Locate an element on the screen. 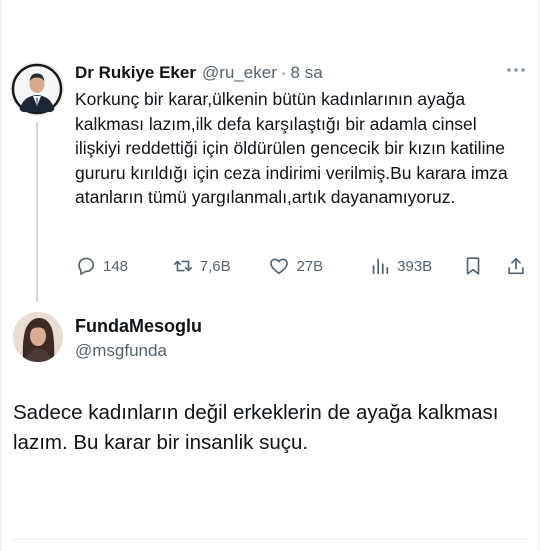 This screenshot has height=551, width=540. tweet-actions-bar: 148 7,6B 27B 393B is located at coordinates (305, 266).